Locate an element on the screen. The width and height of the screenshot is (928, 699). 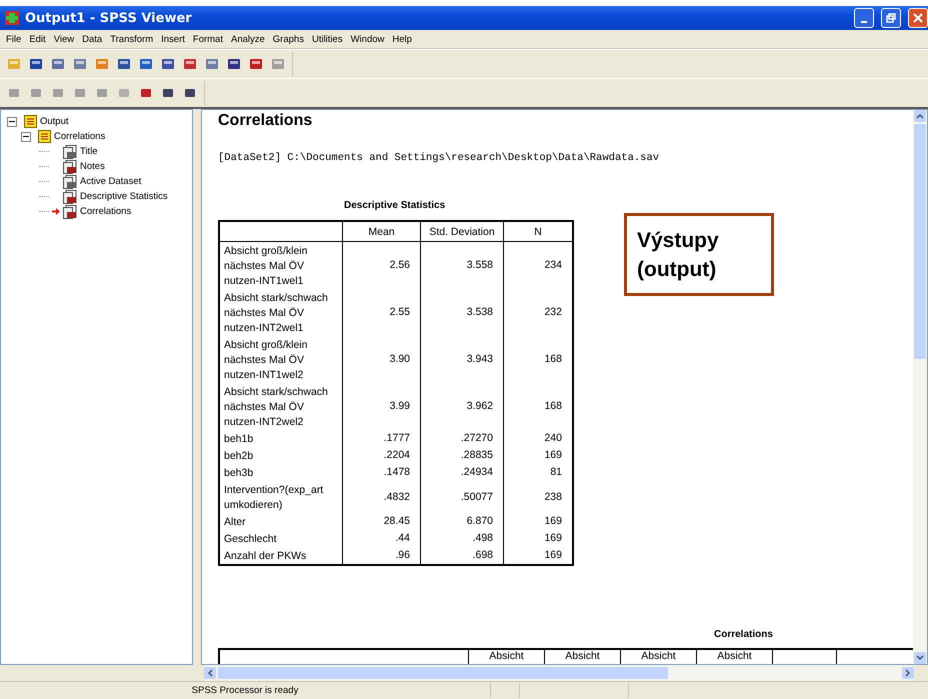
horizontal-scrollbar is located at coordinates (559, 673).